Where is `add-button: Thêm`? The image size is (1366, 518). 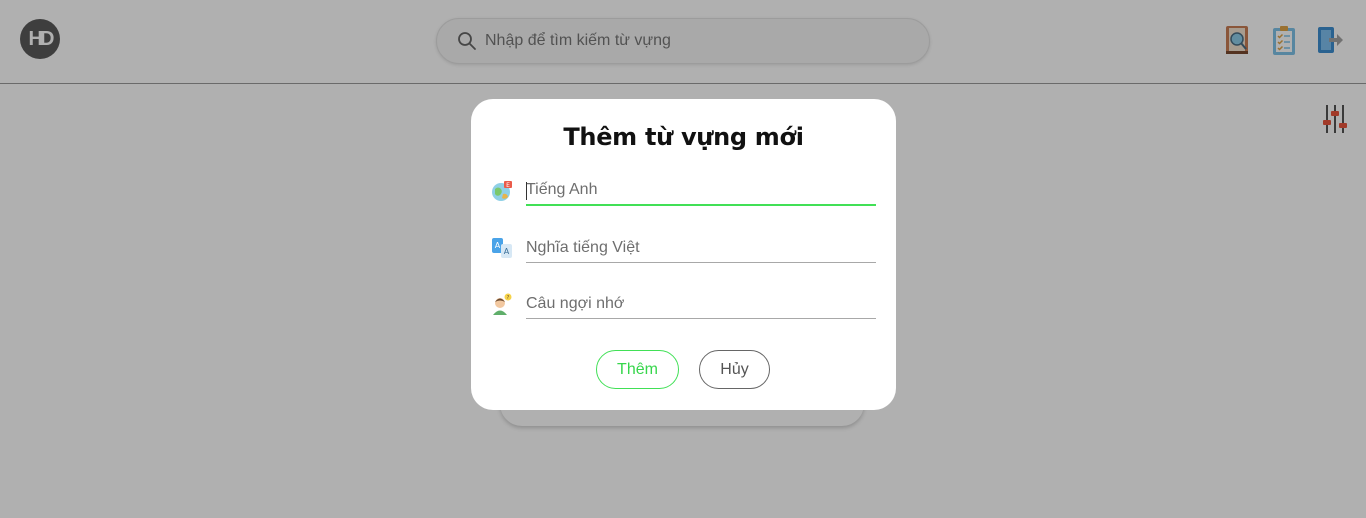
add-button: Thêm is located at coordinates (637, 369).